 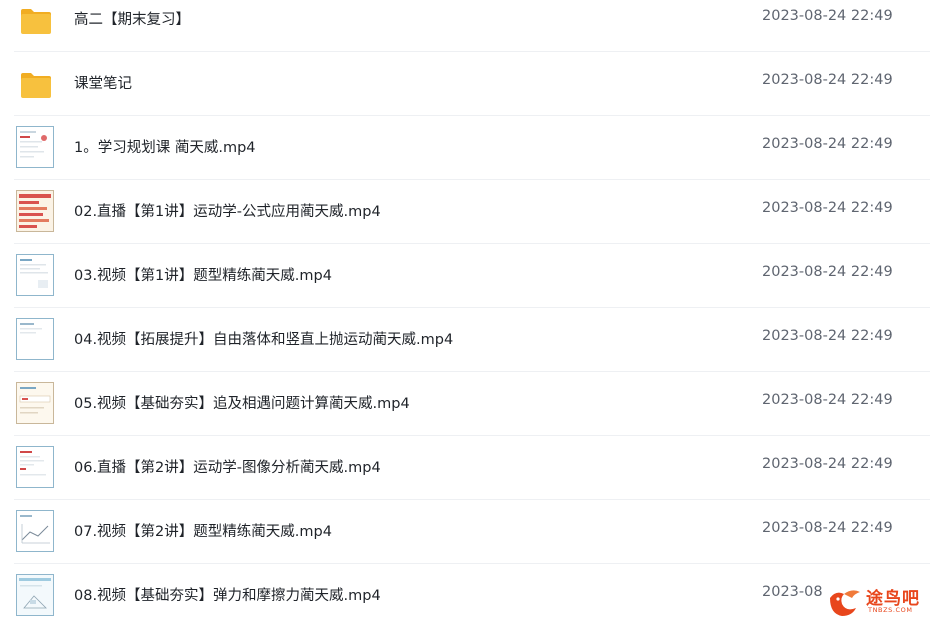 What do you see at coordinates (227, 212) in the screenshot?
I see `file-name: 02.直播【第1讲】运动学-公式应用蔺天威.mp4` at bounding box center [227, 212].